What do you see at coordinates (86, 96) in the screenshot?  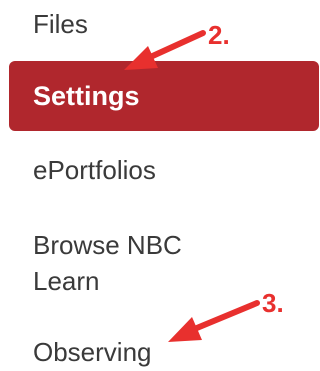 I see `nav-item-settings-label: Settings` at bounding box center [86, 96].